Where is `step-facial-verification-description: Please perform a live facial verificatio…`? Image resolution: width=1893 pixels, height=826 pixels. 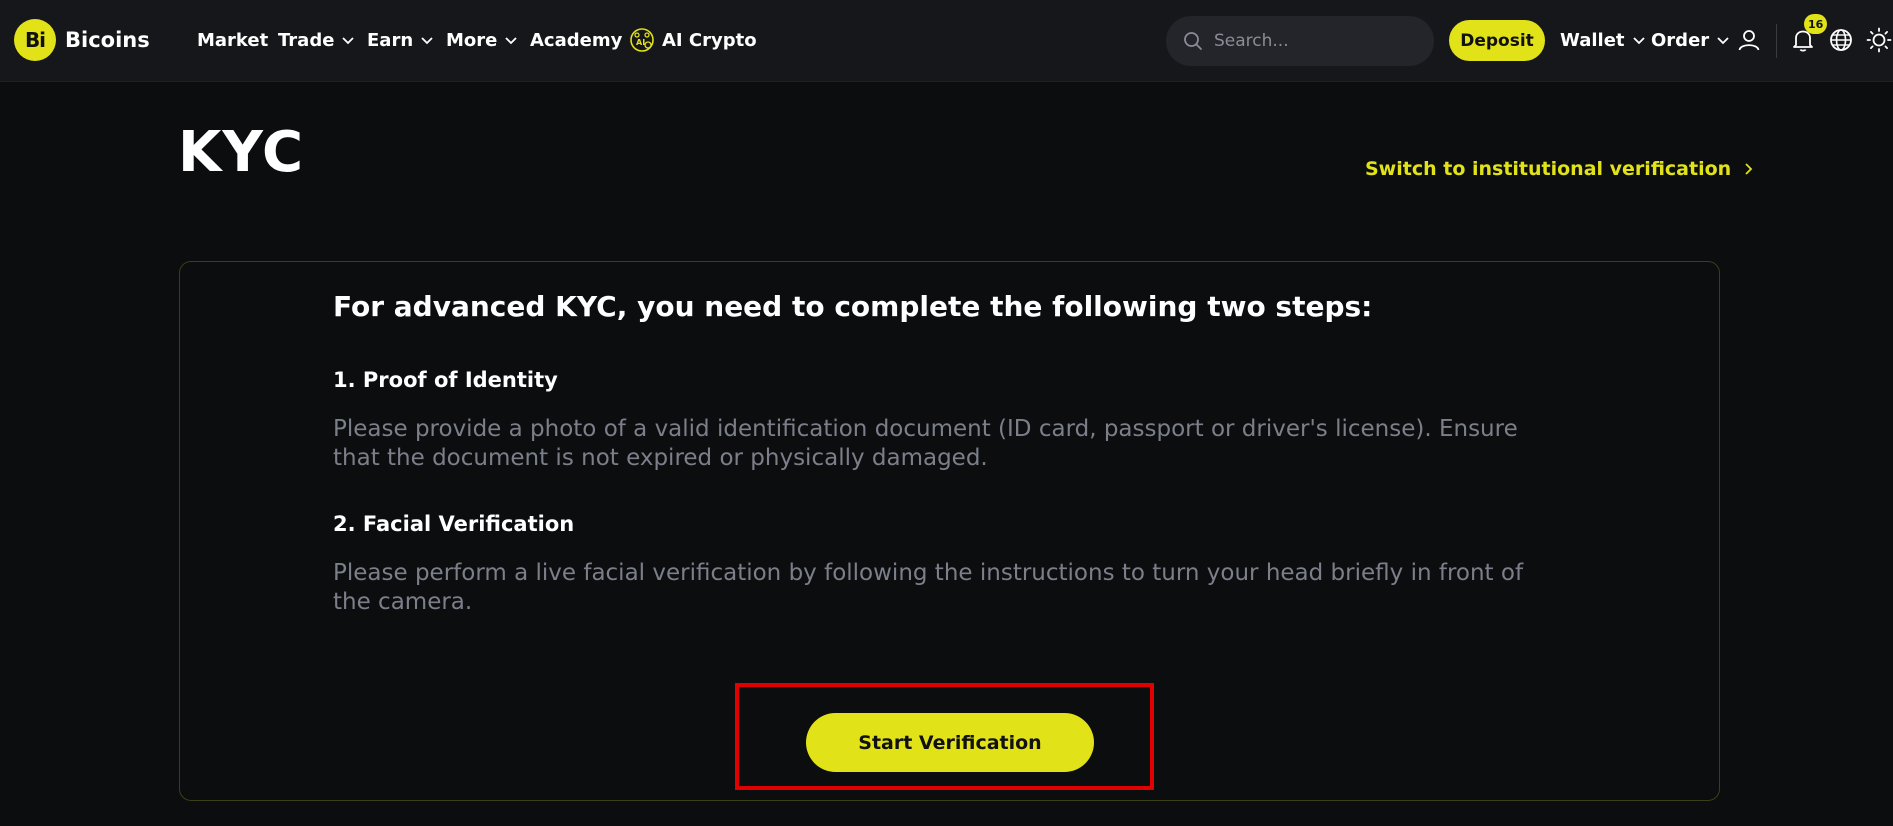
step-facial-verification-description: Please perform a live facial verificatio… is located at coordinates (928, 587).